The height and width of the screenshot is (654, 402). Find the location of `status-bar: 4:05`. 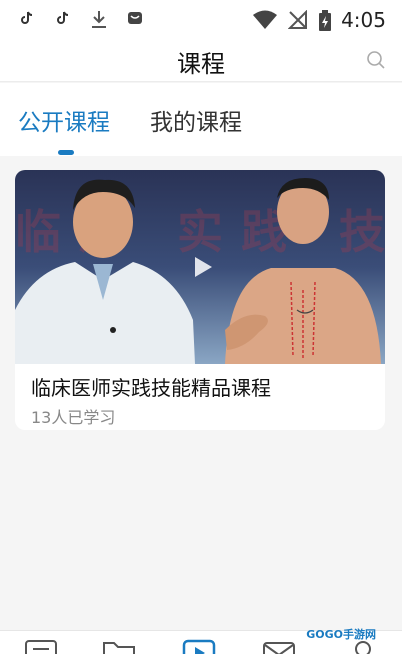

status-bar: 4:05 is located at coordinates (201, 20).